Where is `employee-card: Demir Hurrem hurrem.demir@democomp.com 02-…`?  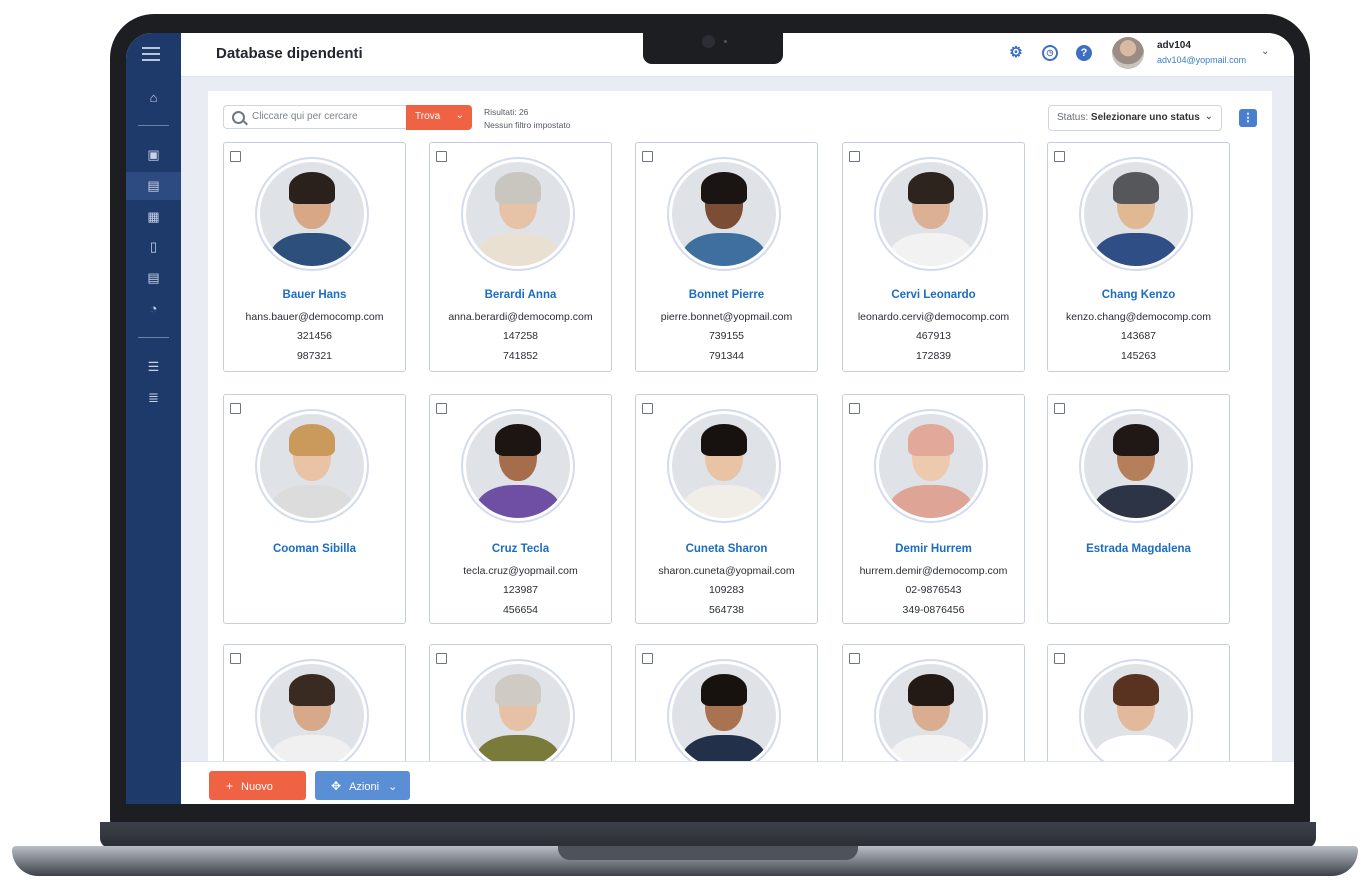 employee-card: Demir Hurrem hurrem.demir@democomp.com 02-… is located at coordinates (933, 509).